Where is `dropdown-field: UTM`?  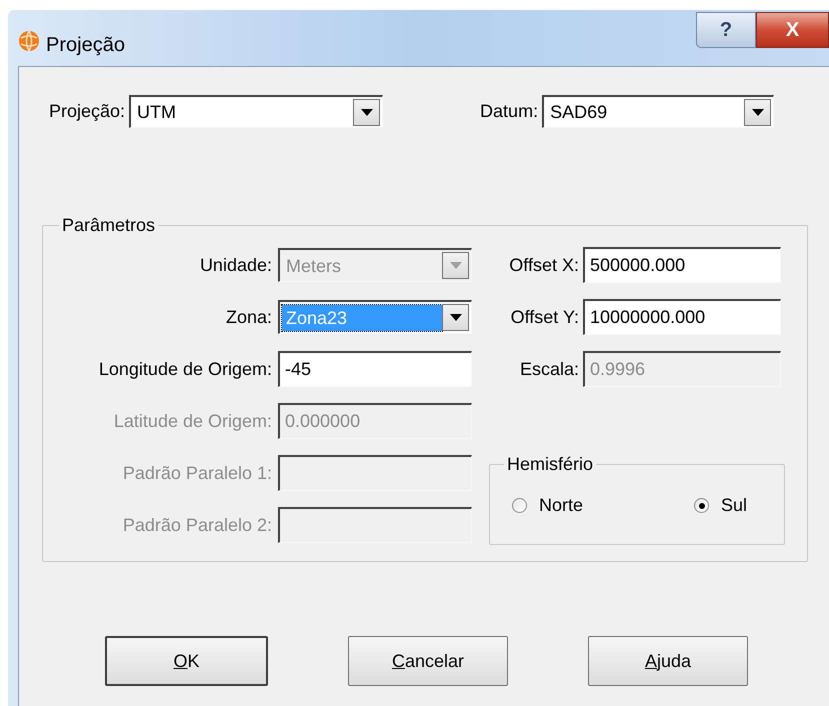 dropdown-field: UTM is located at coordinates (256, 111).